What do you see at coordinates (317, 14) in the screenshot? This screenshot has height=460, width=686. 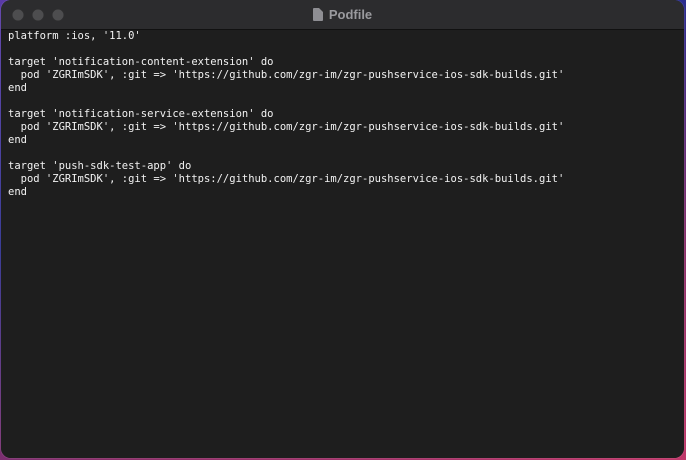 I see `document-icon` at bounding box center [317, 14].